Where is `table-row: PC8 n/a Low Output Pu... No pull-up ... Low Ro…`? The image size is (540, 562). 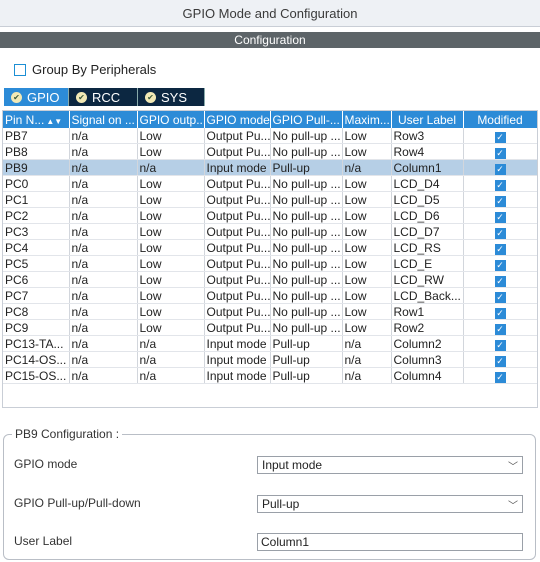
table-row: PC8 n/a Low Output Pu... No pull-up ... Low Ro… is located at coordinates (270, 311).